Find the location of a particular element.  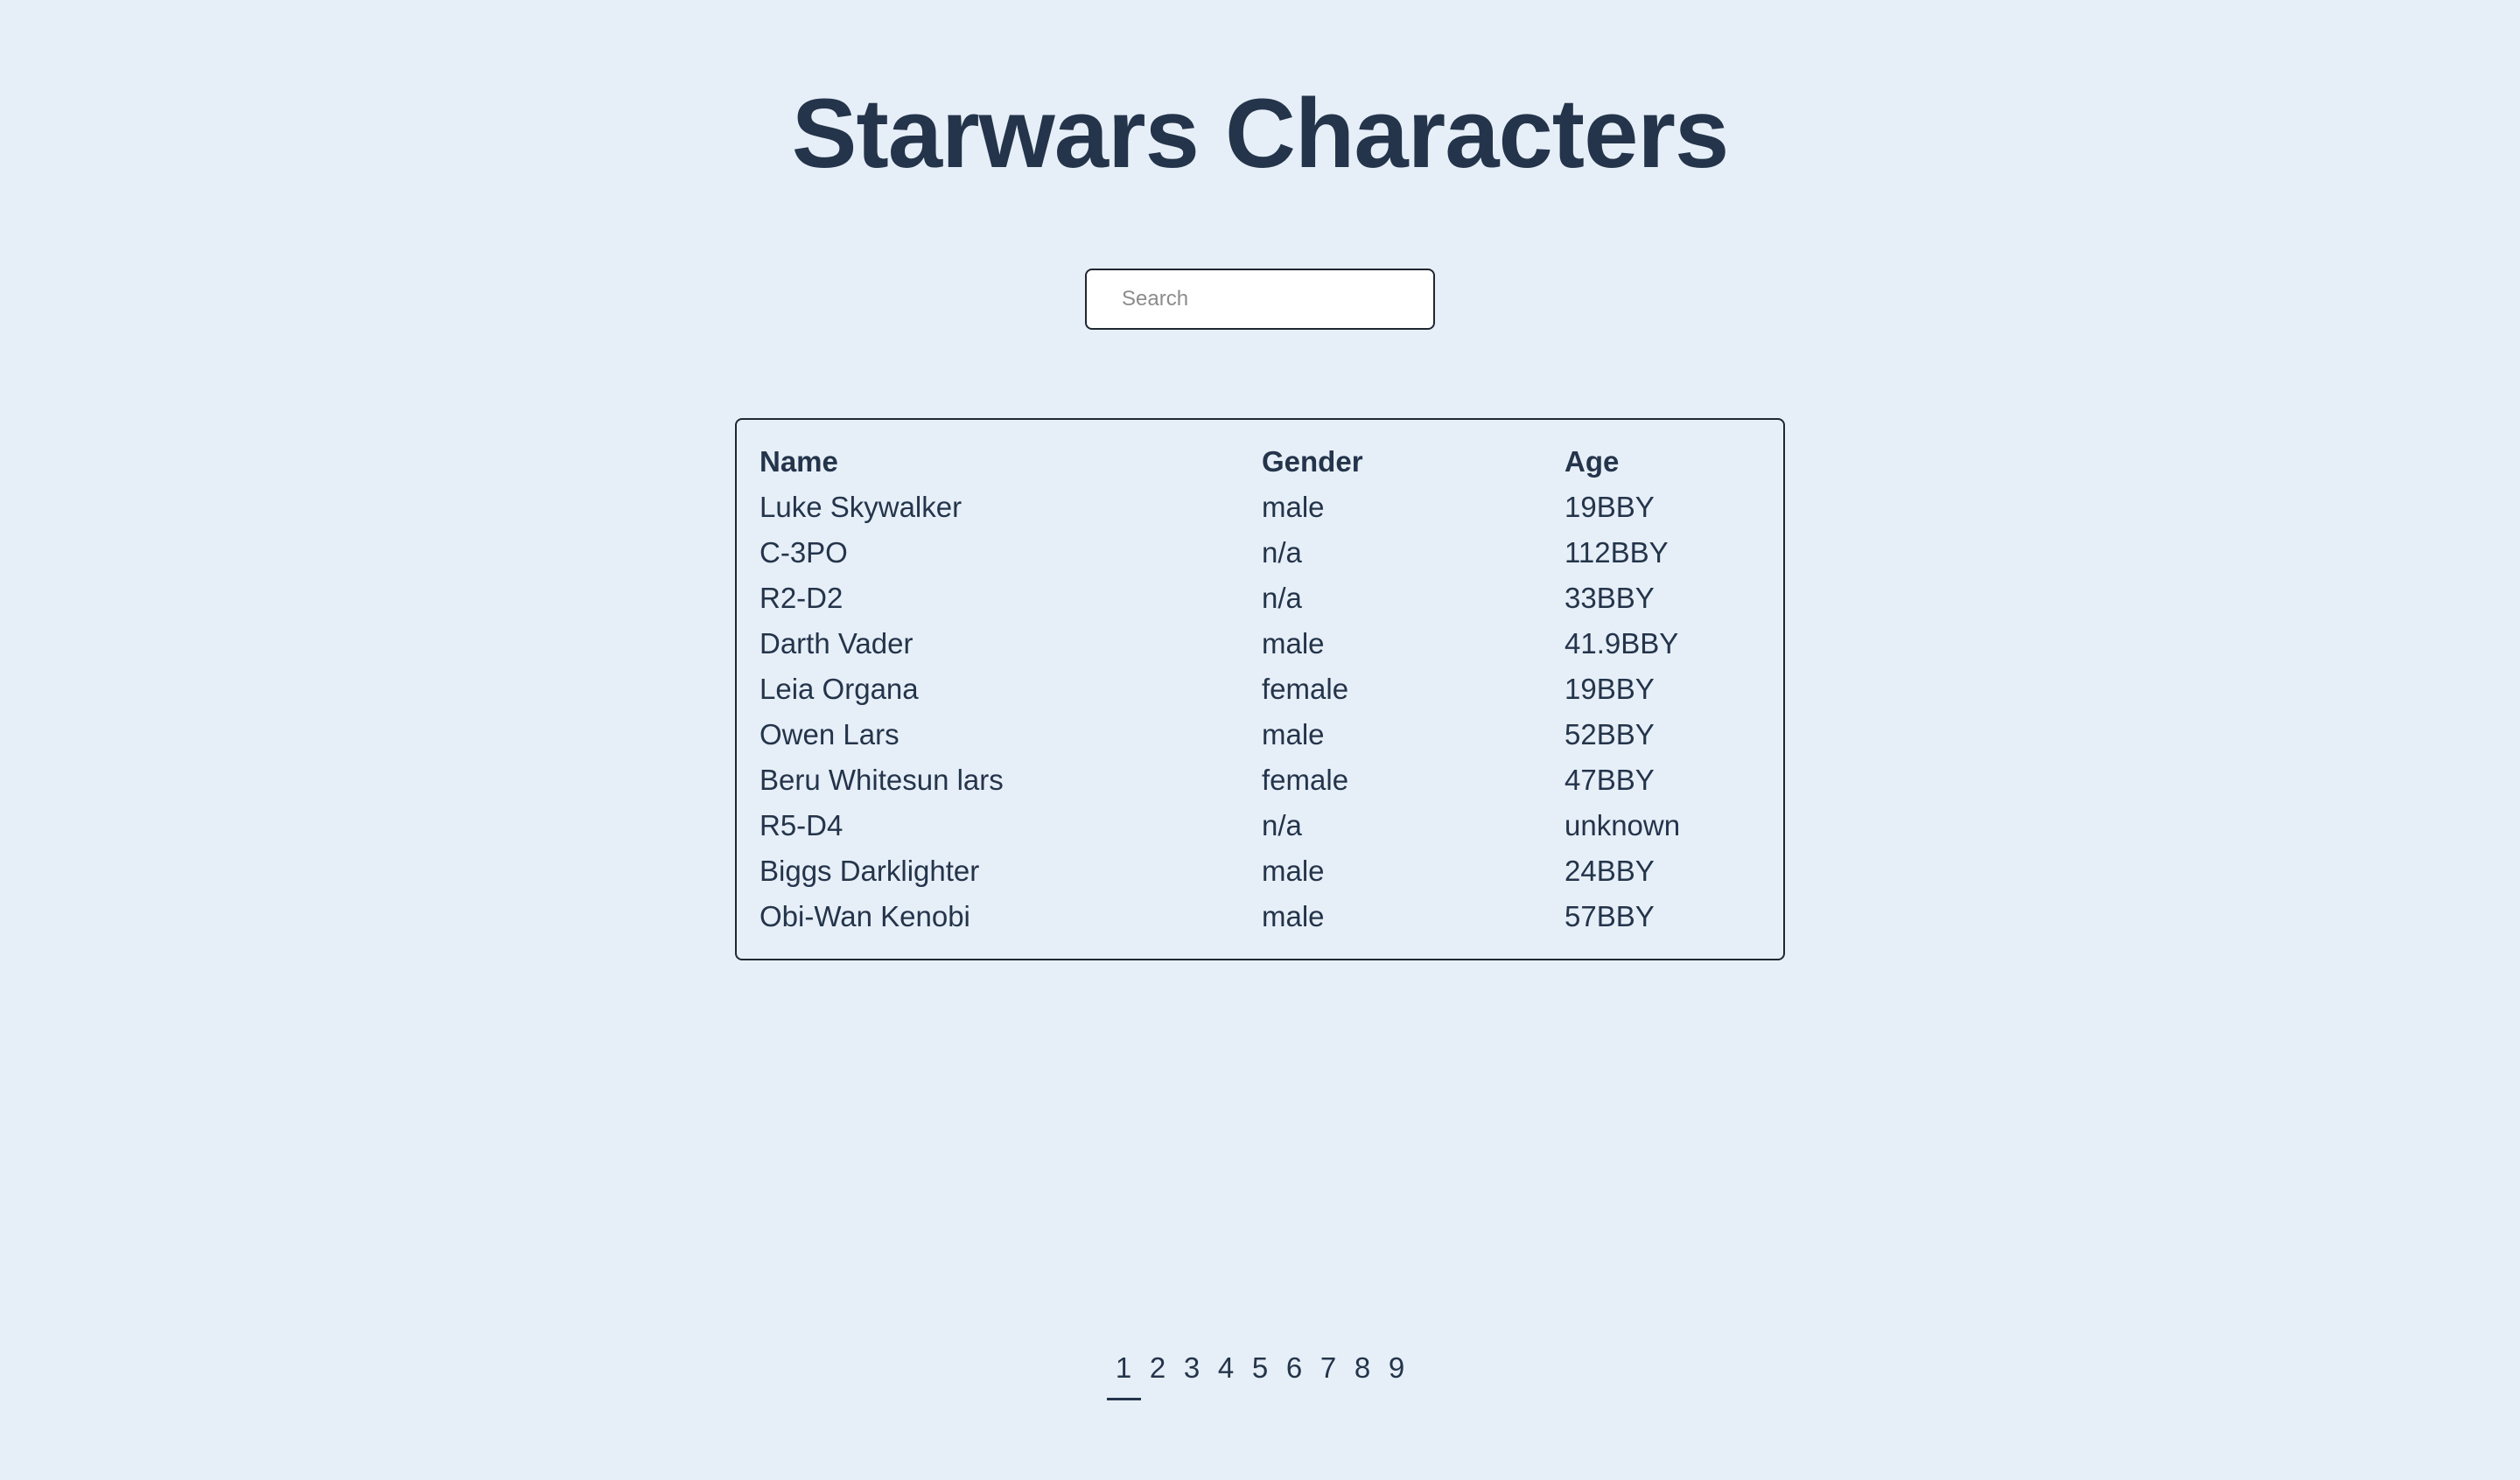

cell-age: 47BBY is located at coordinates (1609, 780).